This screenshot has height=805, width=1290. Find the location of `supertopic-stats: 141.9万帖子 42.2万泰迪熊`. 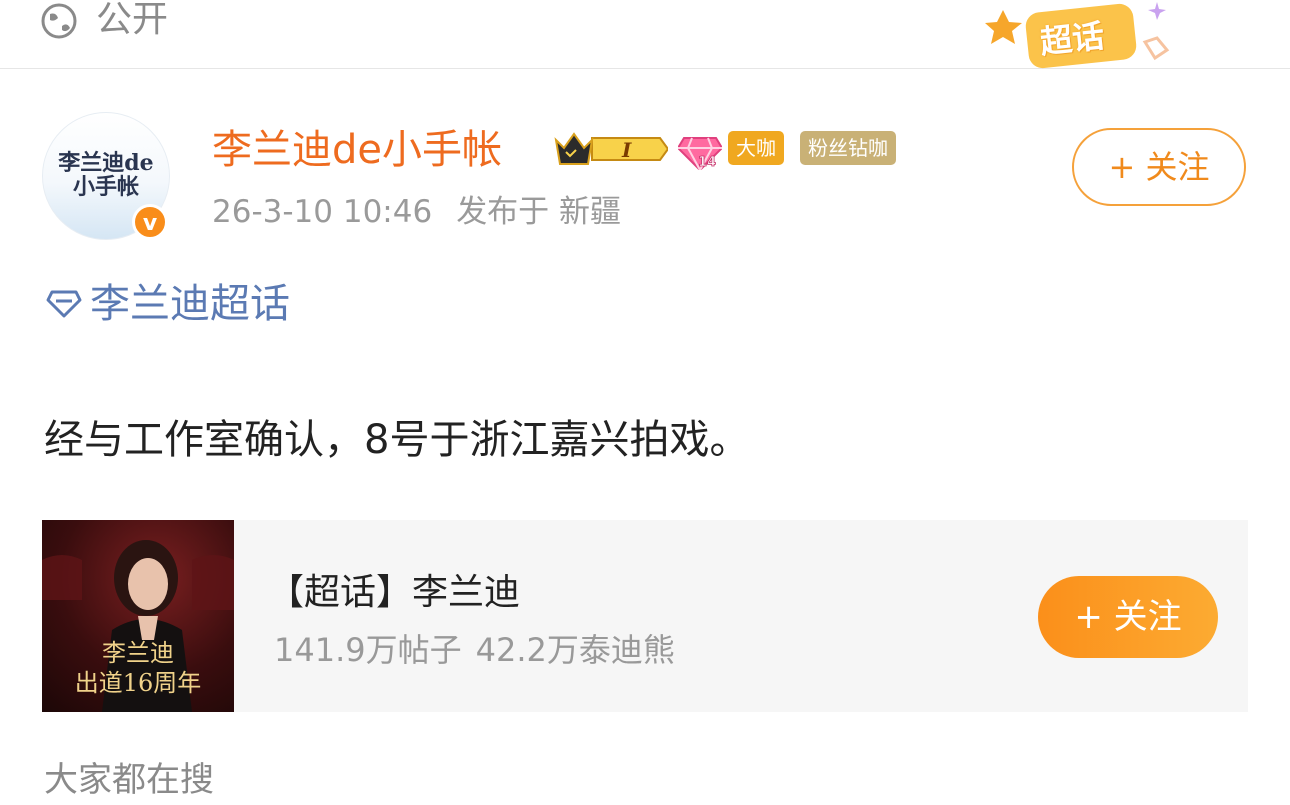

supertopic-stats: 141.9万帖子 42.2万泰迪熊 is located at coordinates (474, 650).